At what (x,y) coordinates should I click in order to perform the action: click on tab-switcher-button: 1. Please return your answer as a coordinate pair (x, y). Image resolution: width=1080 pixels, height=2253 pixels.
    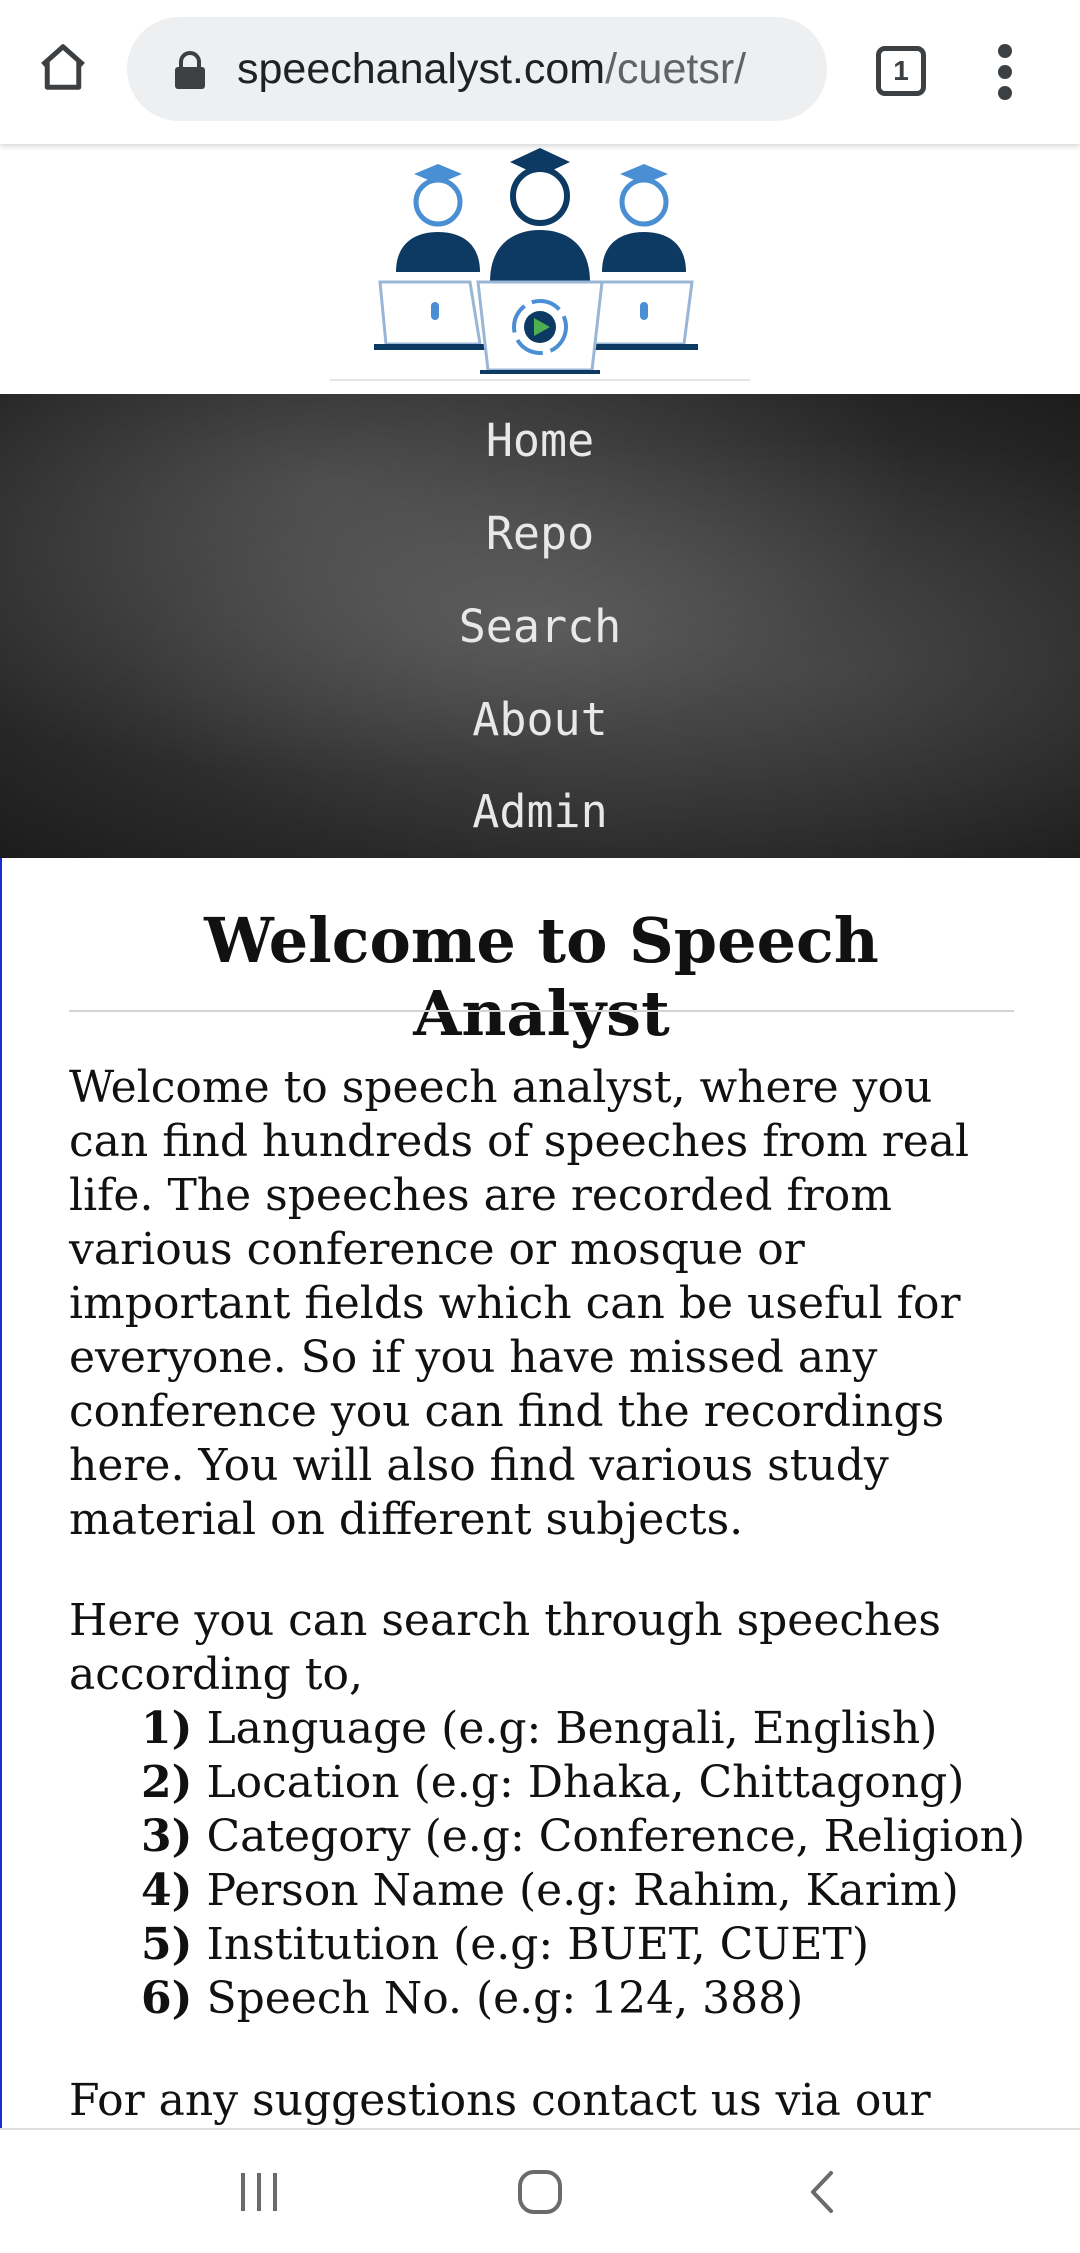
    Looking at the image, I should click on (901, 71).